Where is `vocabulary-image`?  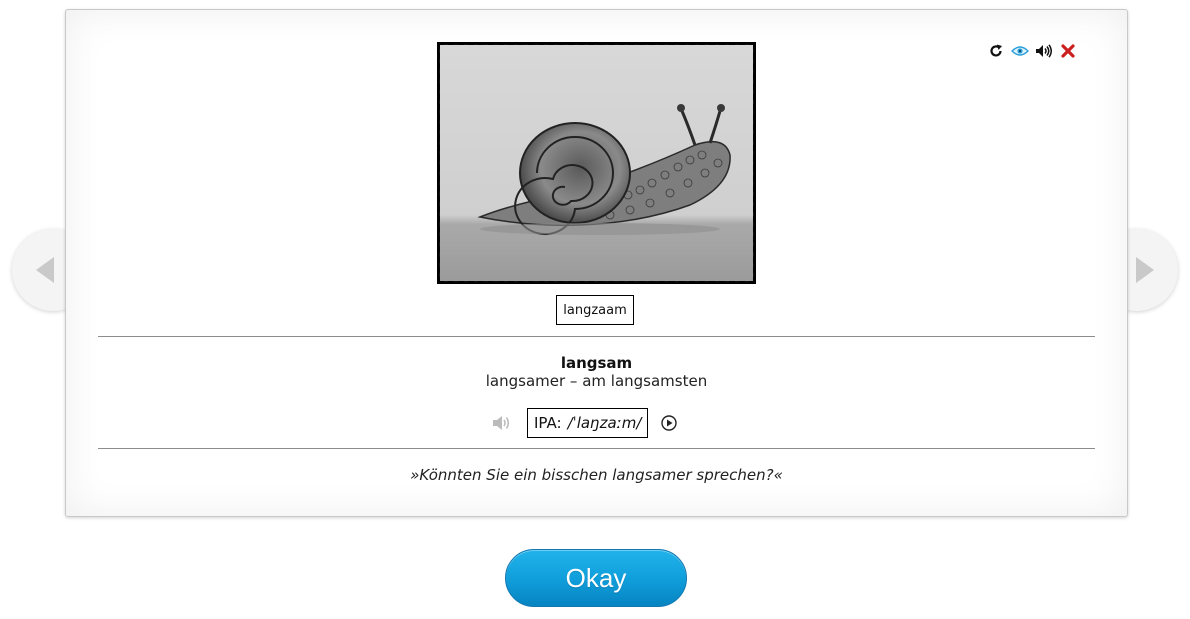 vocabulary-image is located at coordinates (596, 163).